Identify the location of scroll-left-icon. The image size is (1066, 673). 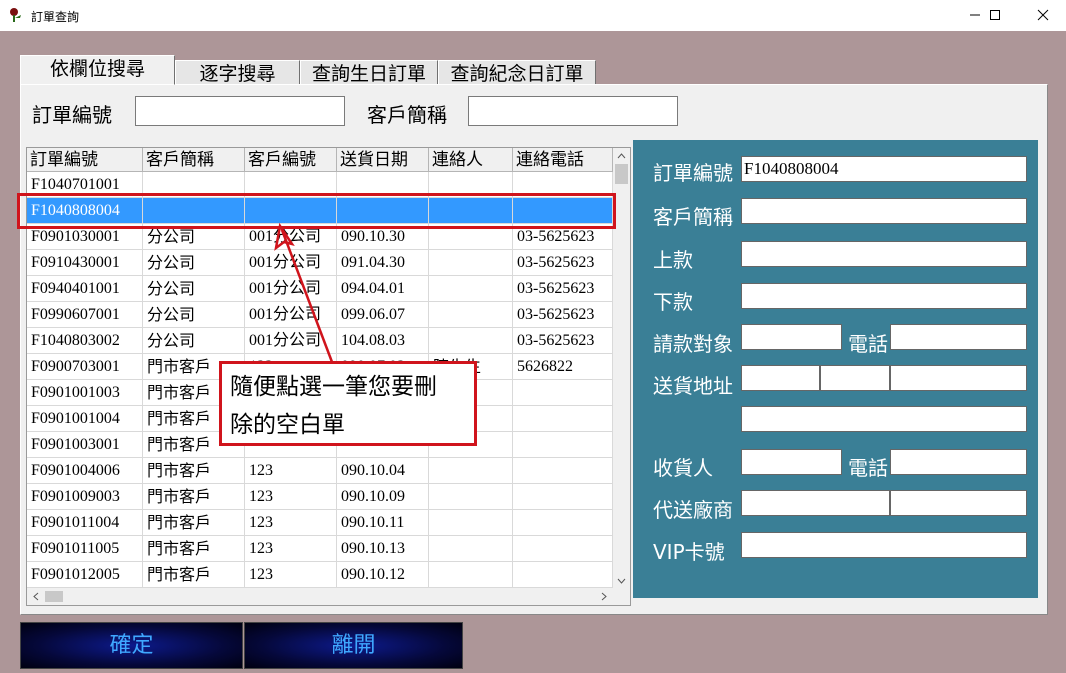
(36, 596).